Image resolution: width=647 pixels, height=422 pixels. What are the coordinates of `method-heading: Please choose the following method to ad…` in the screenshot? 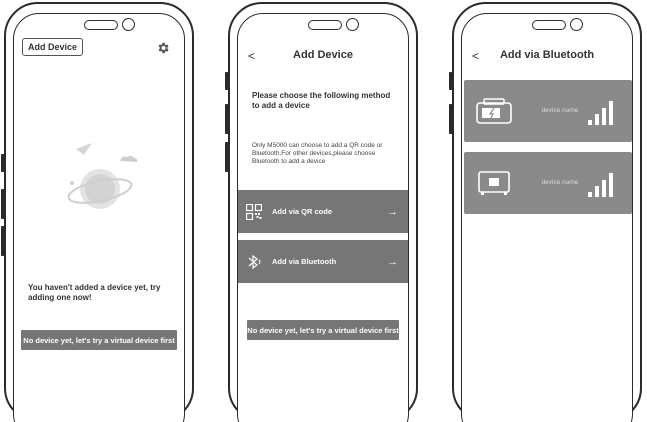 It's located at (321, 100).